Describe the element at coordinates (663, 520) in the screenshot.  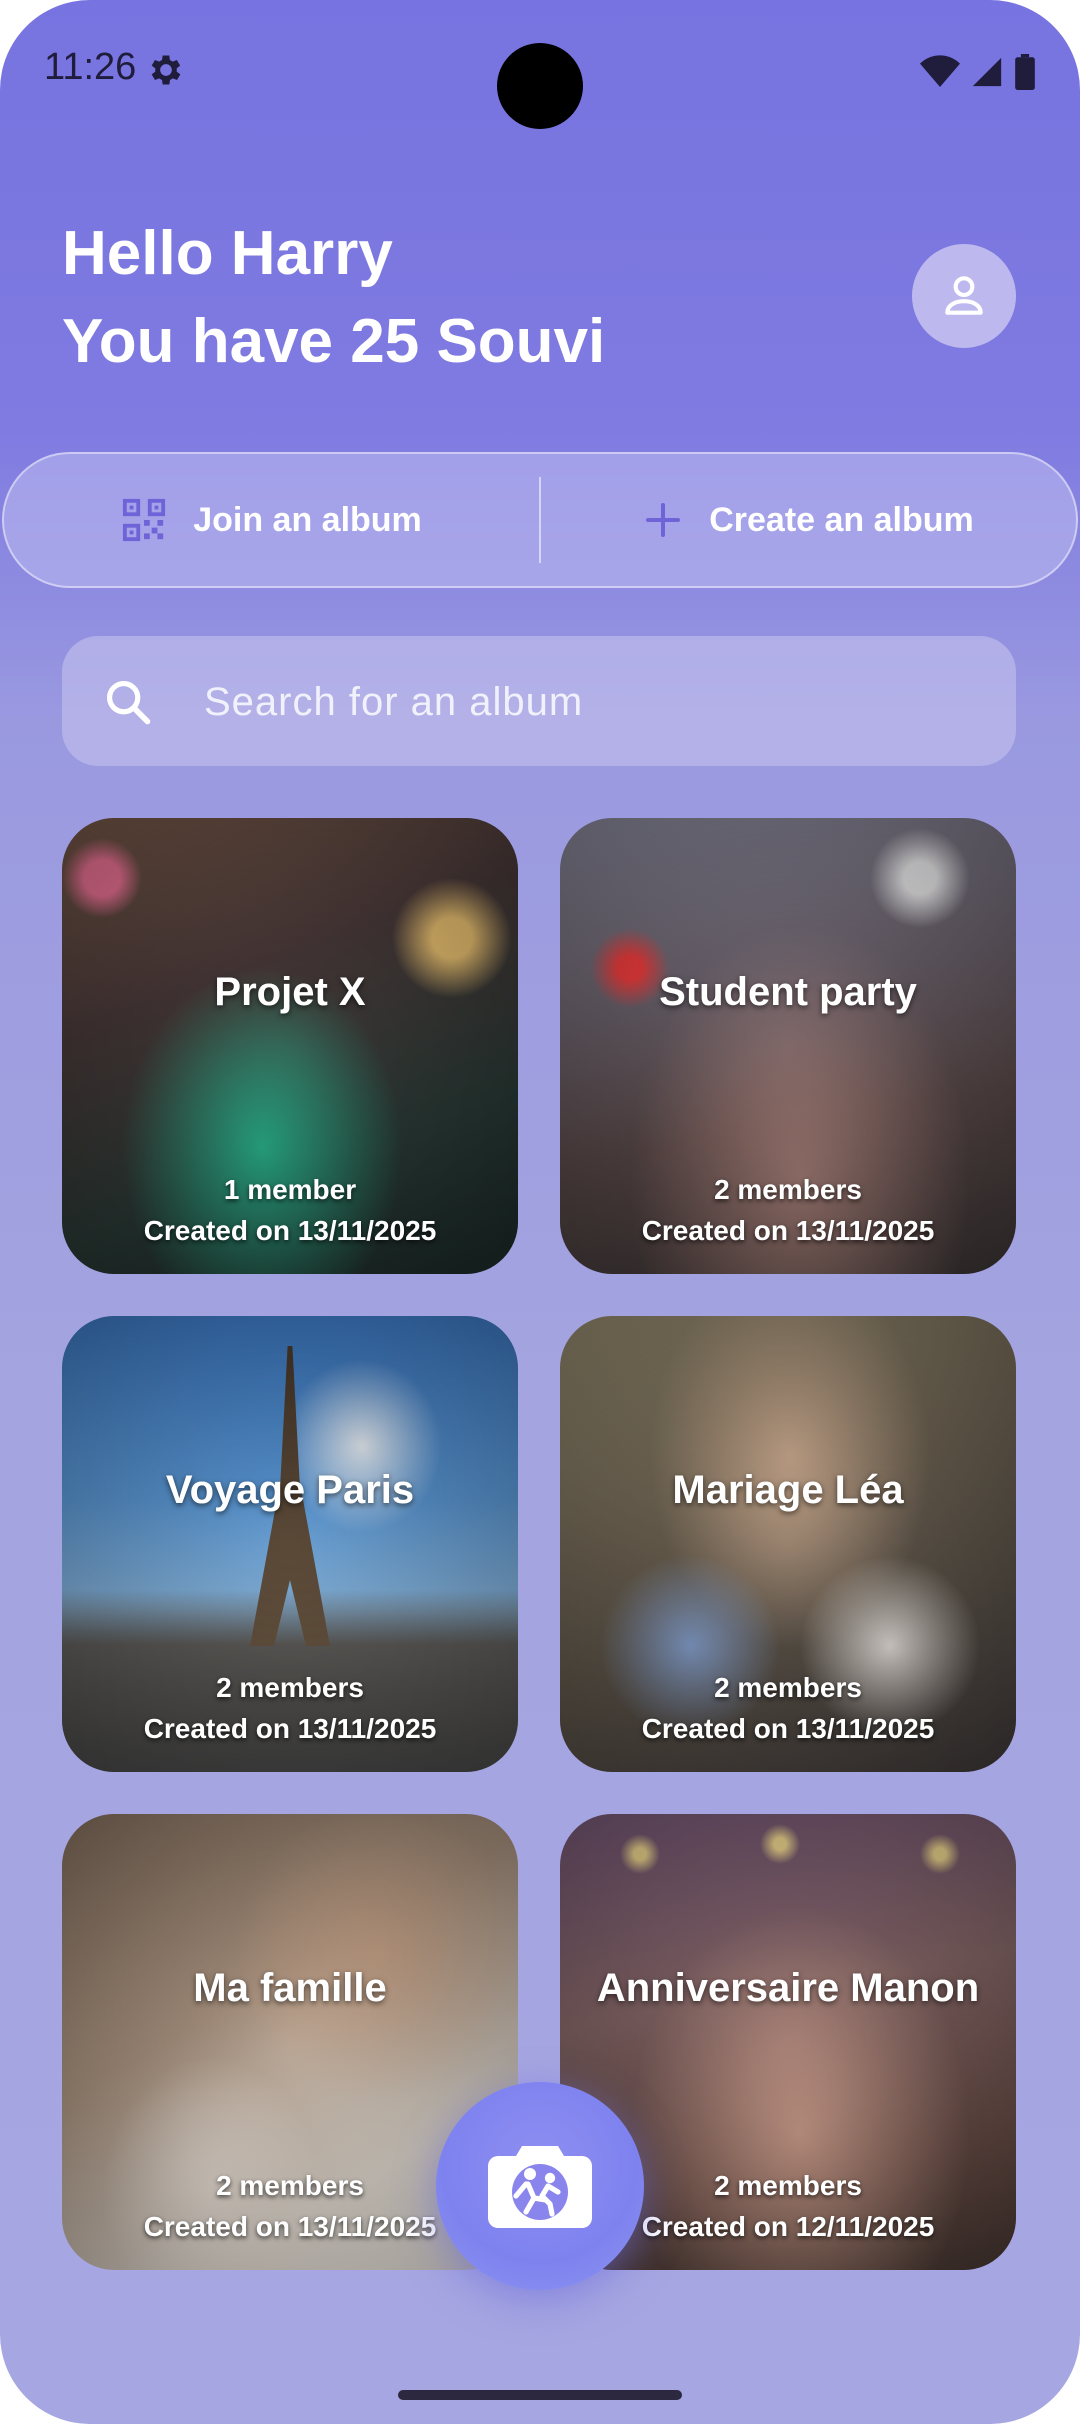
I see `plus-icon` at that location.